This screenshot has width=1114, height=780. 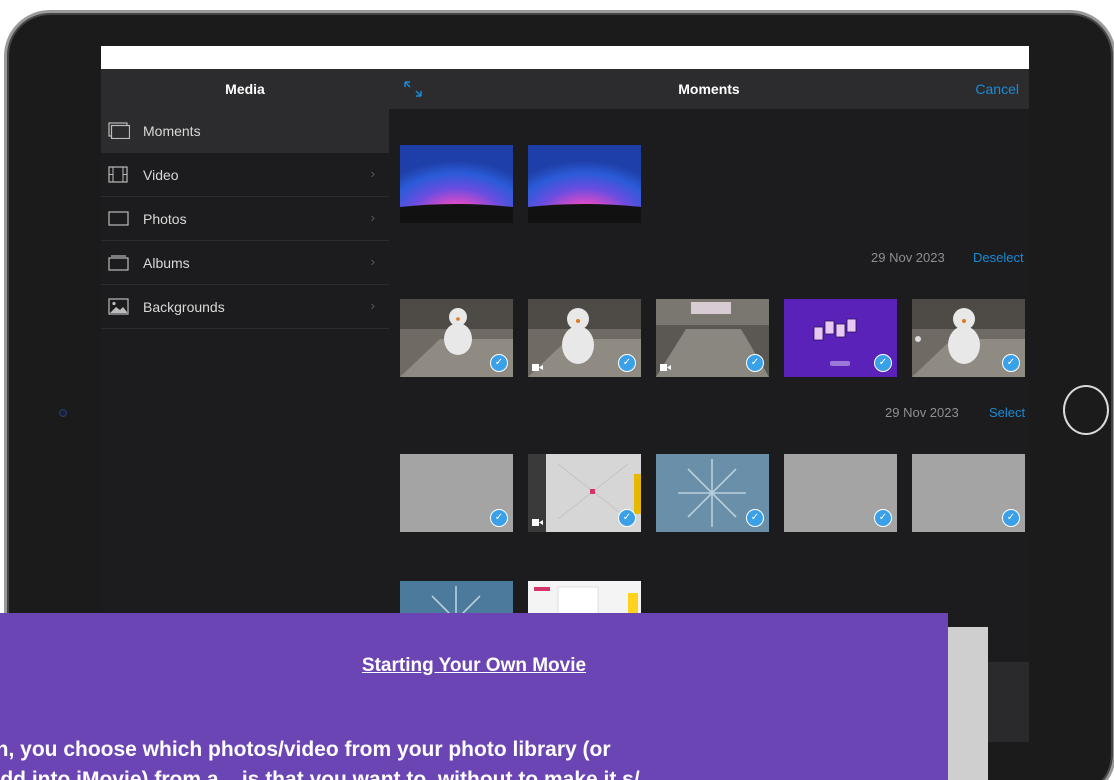 I want to click on landscape-icon, so click(x=118, y=306).